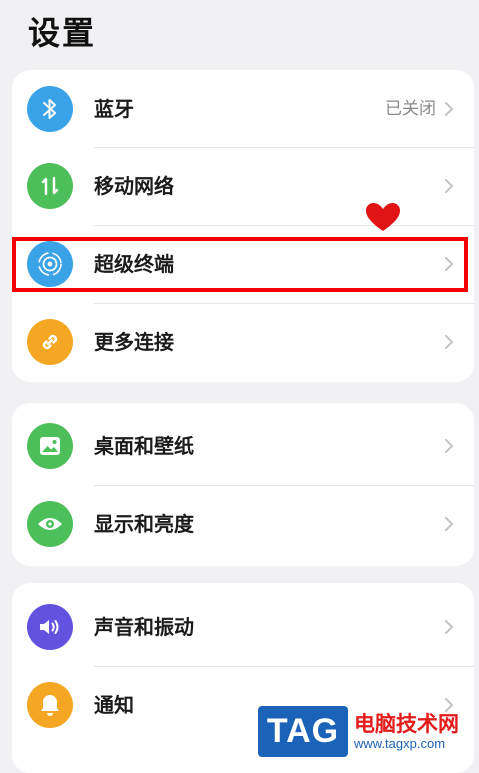  What do you see at coordinates (50, 109) in the screenshot?
I see `bluetooth-icon` at bounding box center [50, 109].